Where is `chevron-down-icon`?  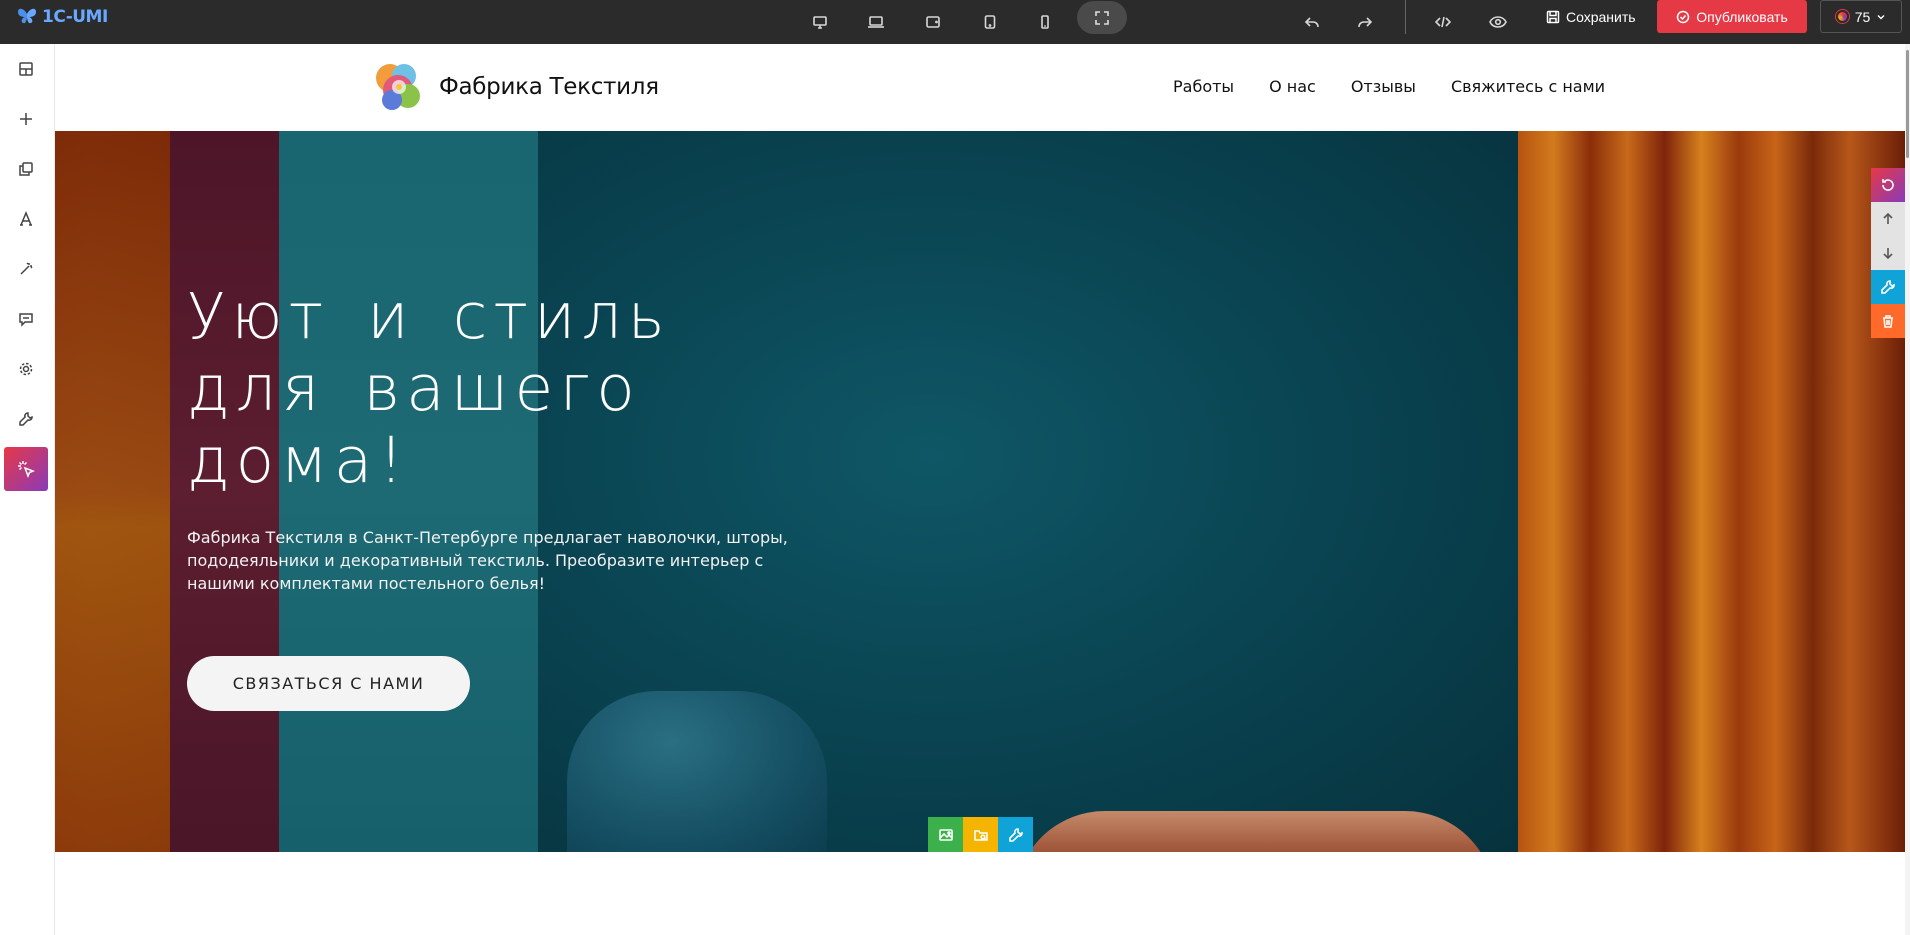 chevron-down-icon is located at coordinates (1881, 16).